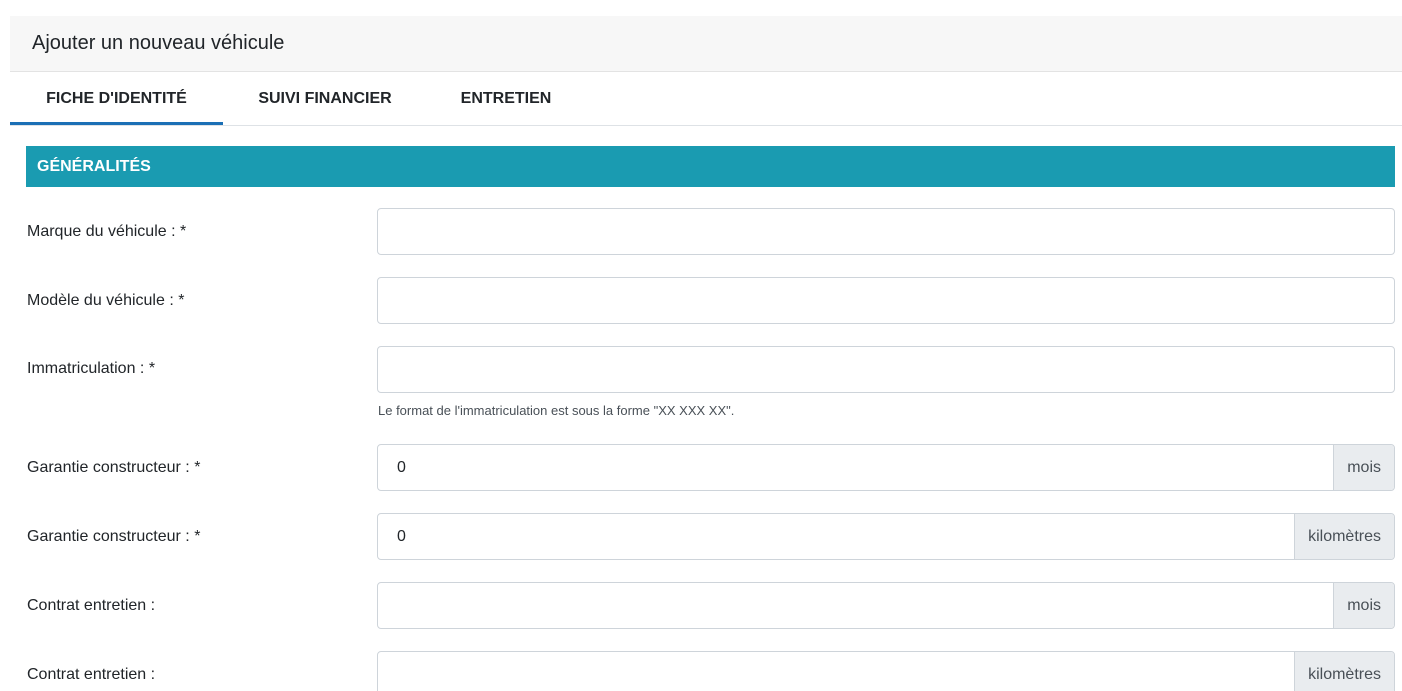  I want to click on marque-input, so click(886, 231).